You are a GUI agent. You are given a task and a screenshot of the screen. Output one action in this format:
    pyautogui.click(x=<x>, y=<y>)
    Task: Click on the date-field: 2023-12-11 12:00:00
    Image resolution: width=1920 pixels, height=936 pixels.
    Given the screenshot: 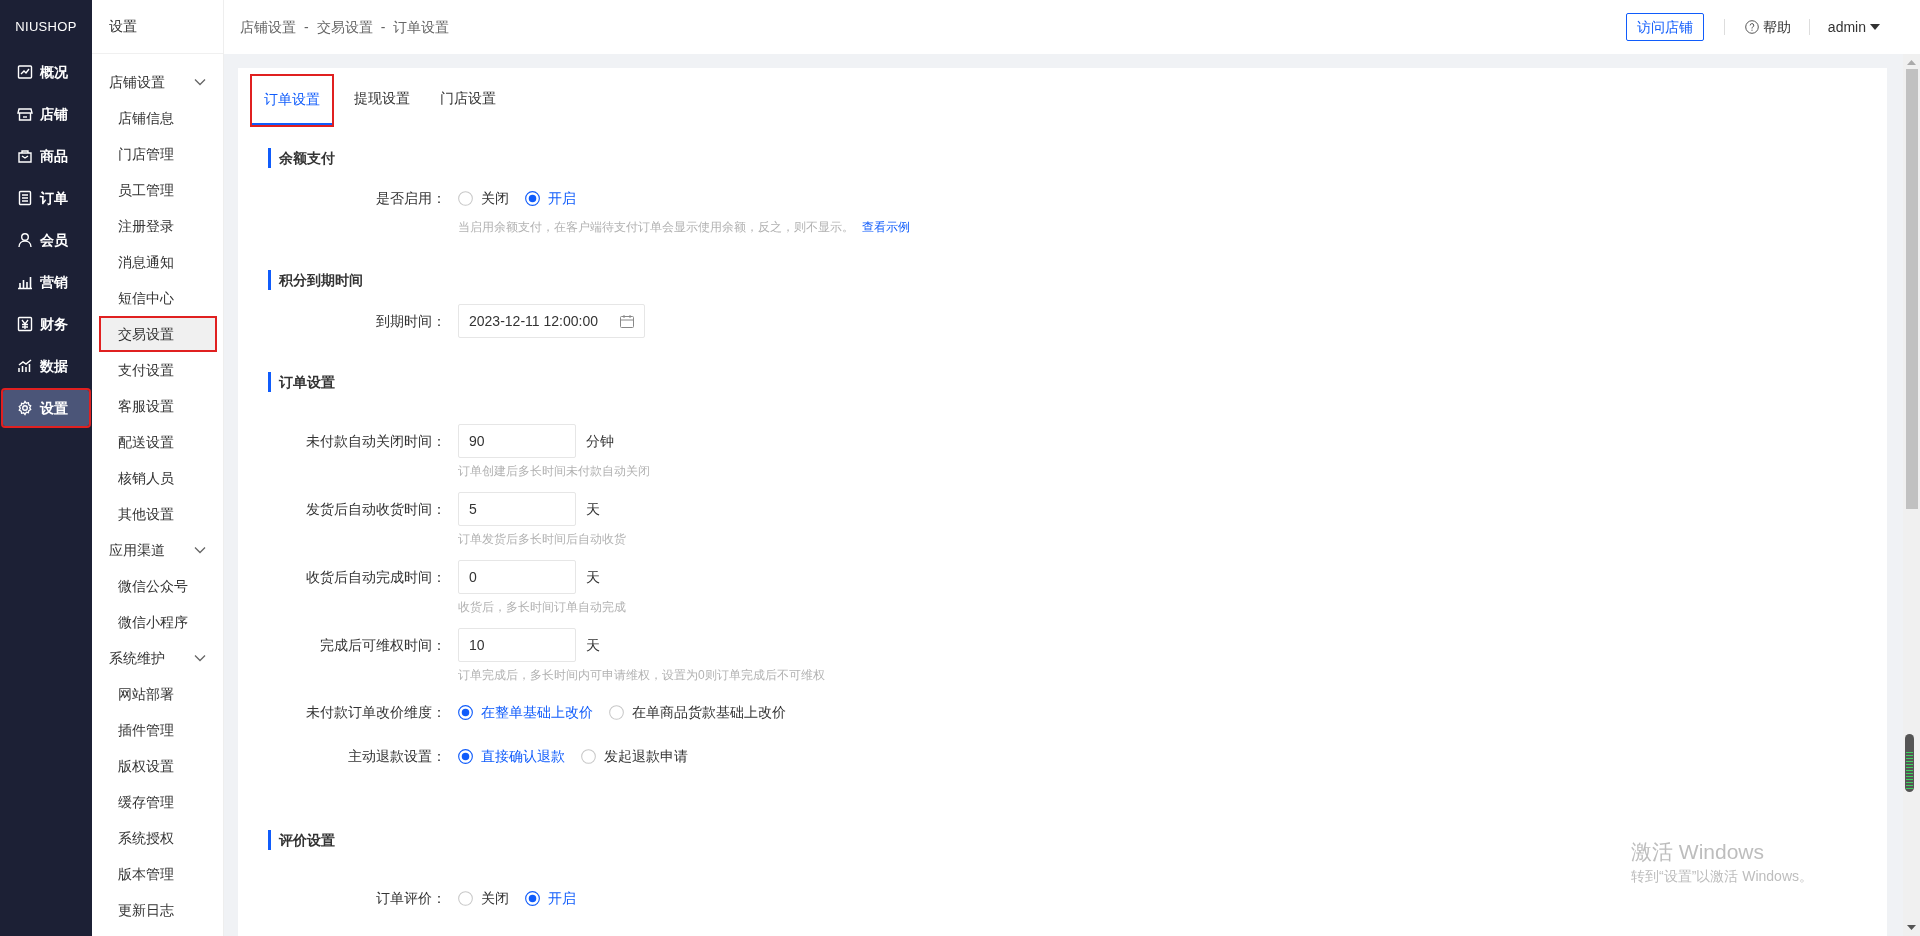 What is the action you would take?
    pyautogui.click(x=551, y=321)
    